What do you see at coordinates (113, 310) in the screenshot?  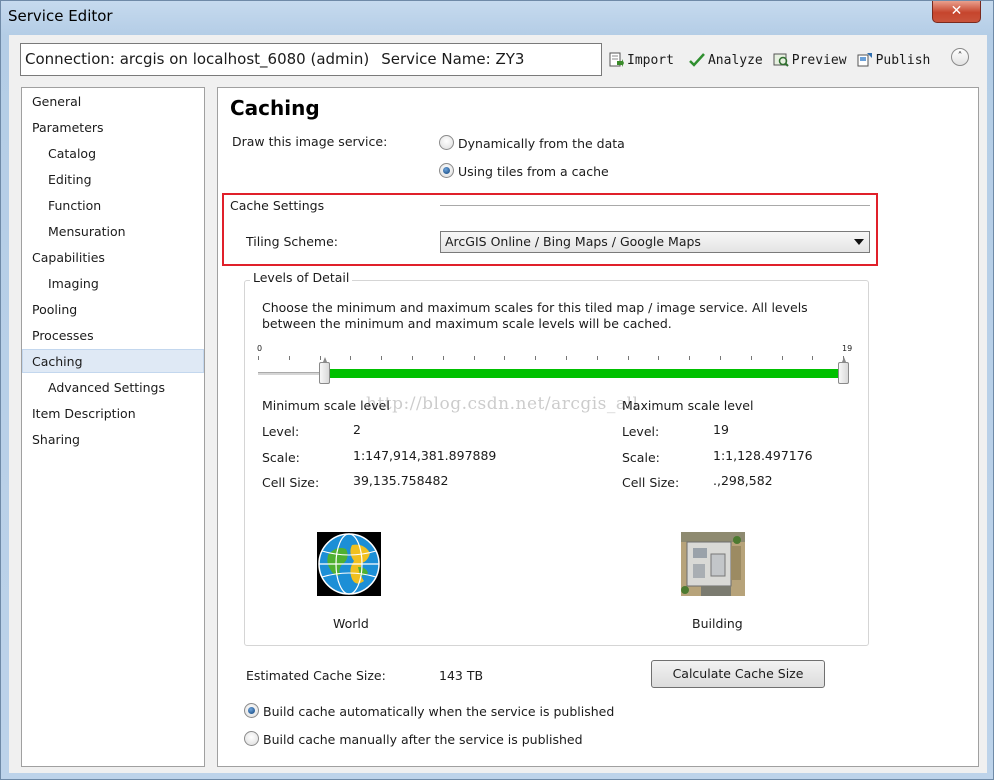 I see `sidebar-item-pooling: Pooling` at bounding box center [113, 310].